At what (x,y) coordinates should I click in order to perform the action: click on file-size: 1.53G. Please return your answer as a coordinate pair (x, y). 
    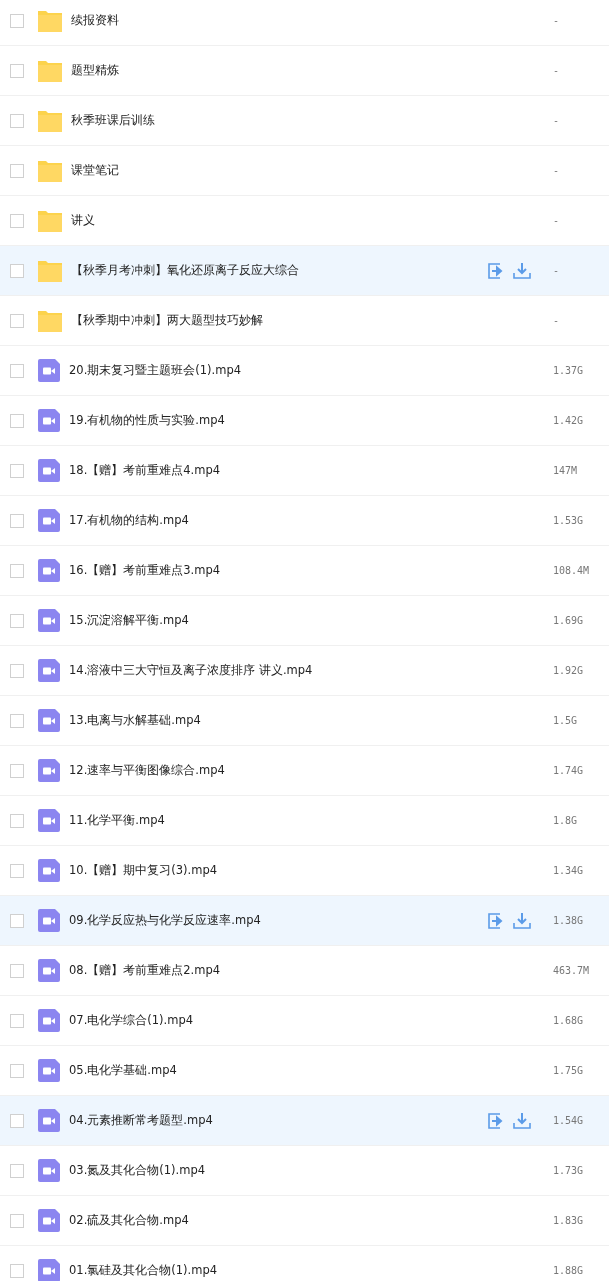
    Looking at the image, I should click on (569, 520).